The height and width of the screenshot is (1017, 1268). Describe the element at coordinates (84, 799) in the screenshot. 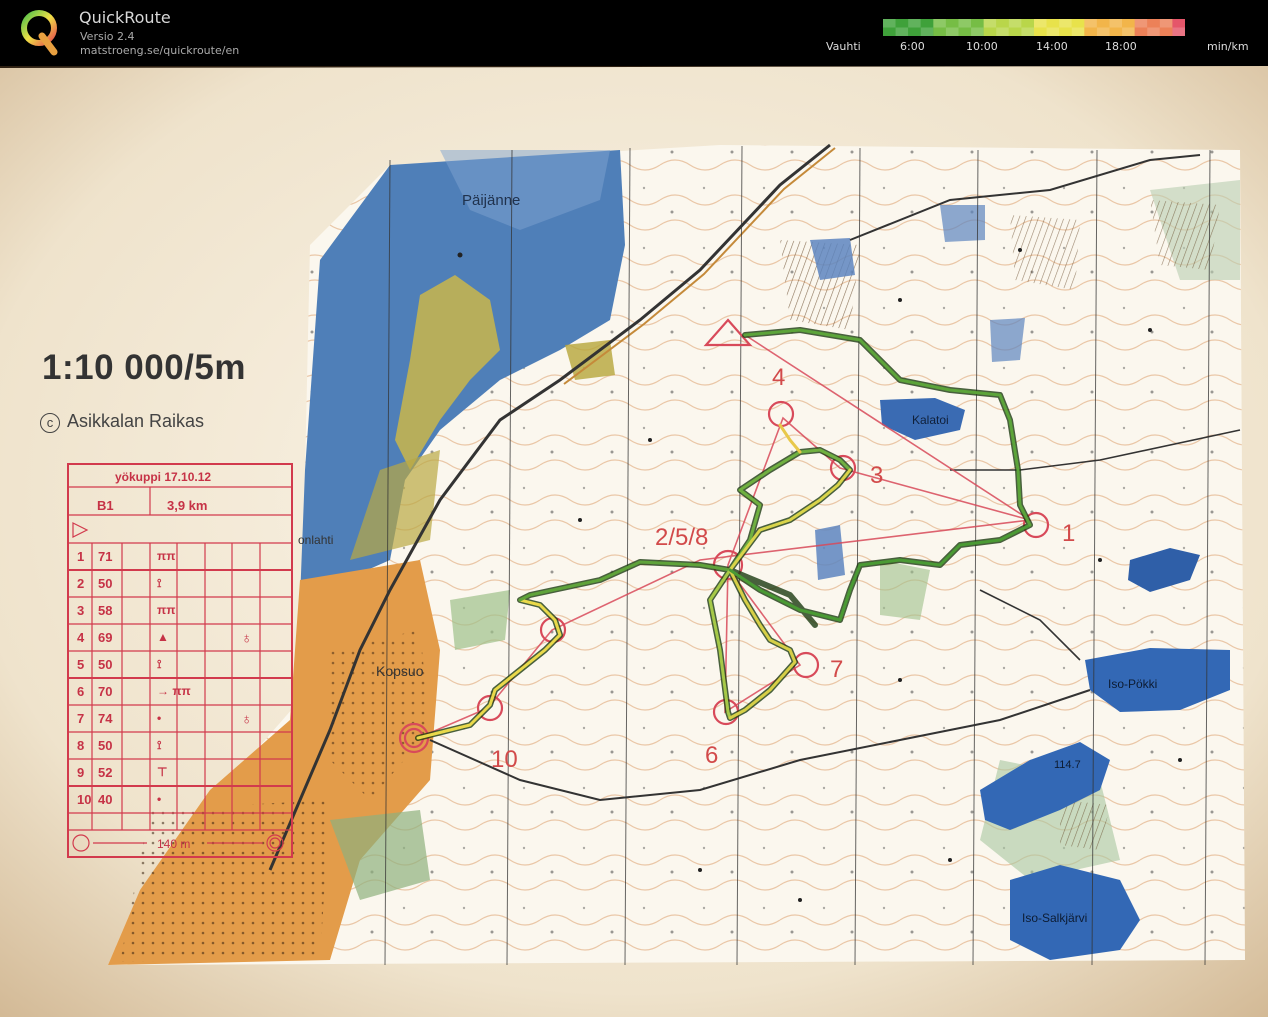

I see `card-row-number: 10` at that location.